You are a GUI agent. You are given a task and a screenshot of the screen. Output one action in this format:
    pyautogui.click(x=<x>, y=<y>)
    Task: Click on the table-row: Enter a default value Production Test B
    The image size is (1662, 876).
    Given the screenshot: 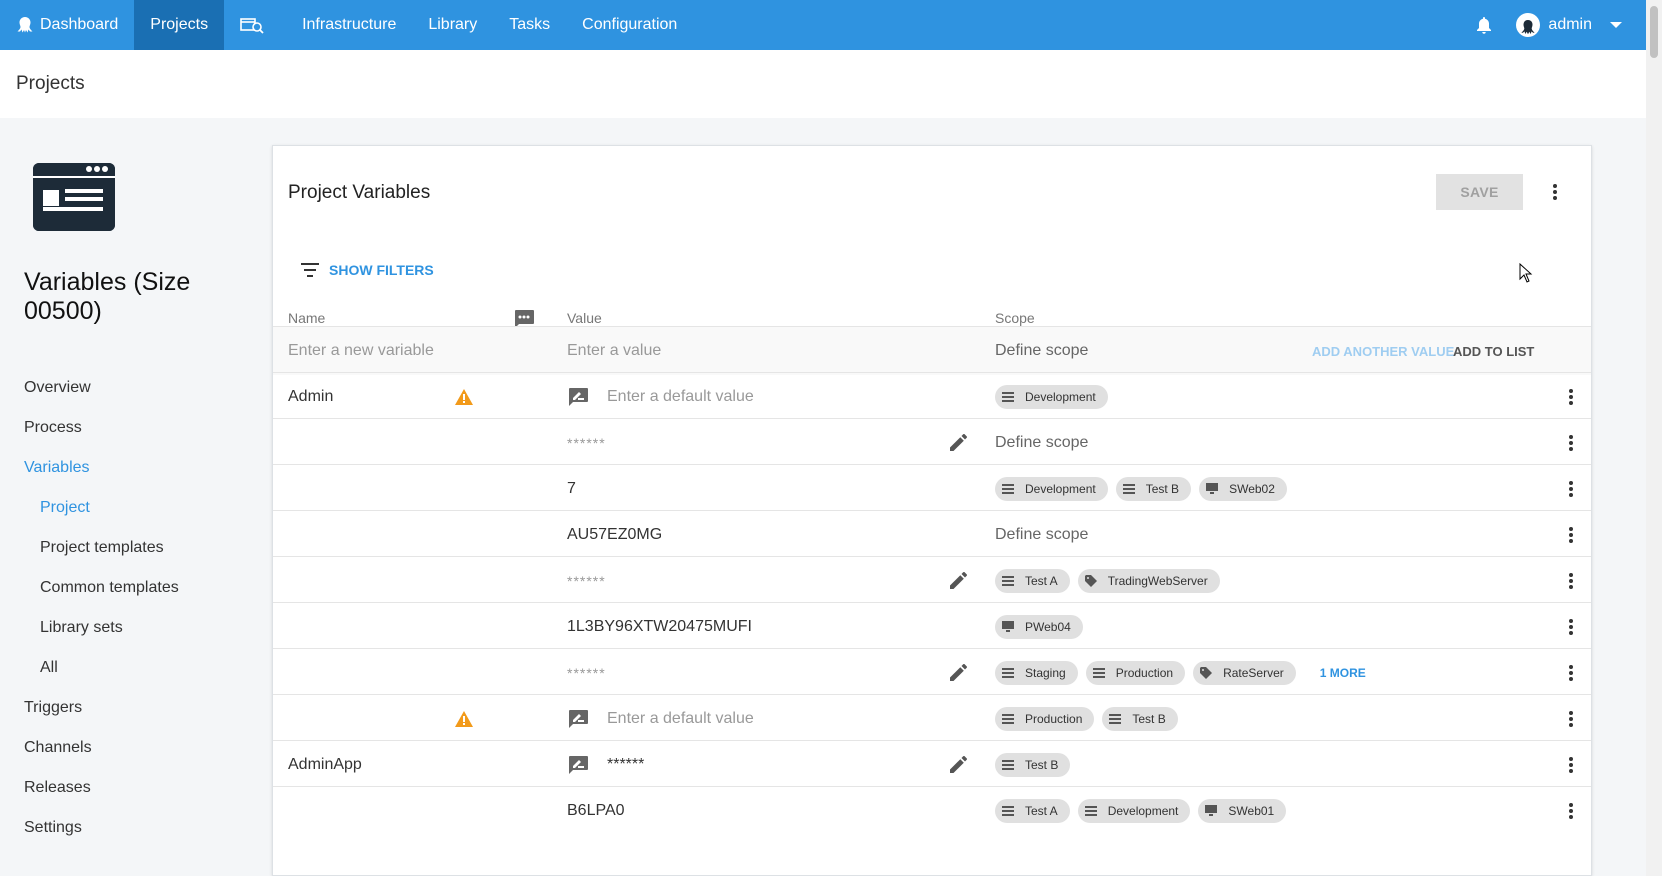 What is the action you would take?
    pyautogui.click(x=932, y=718)
    